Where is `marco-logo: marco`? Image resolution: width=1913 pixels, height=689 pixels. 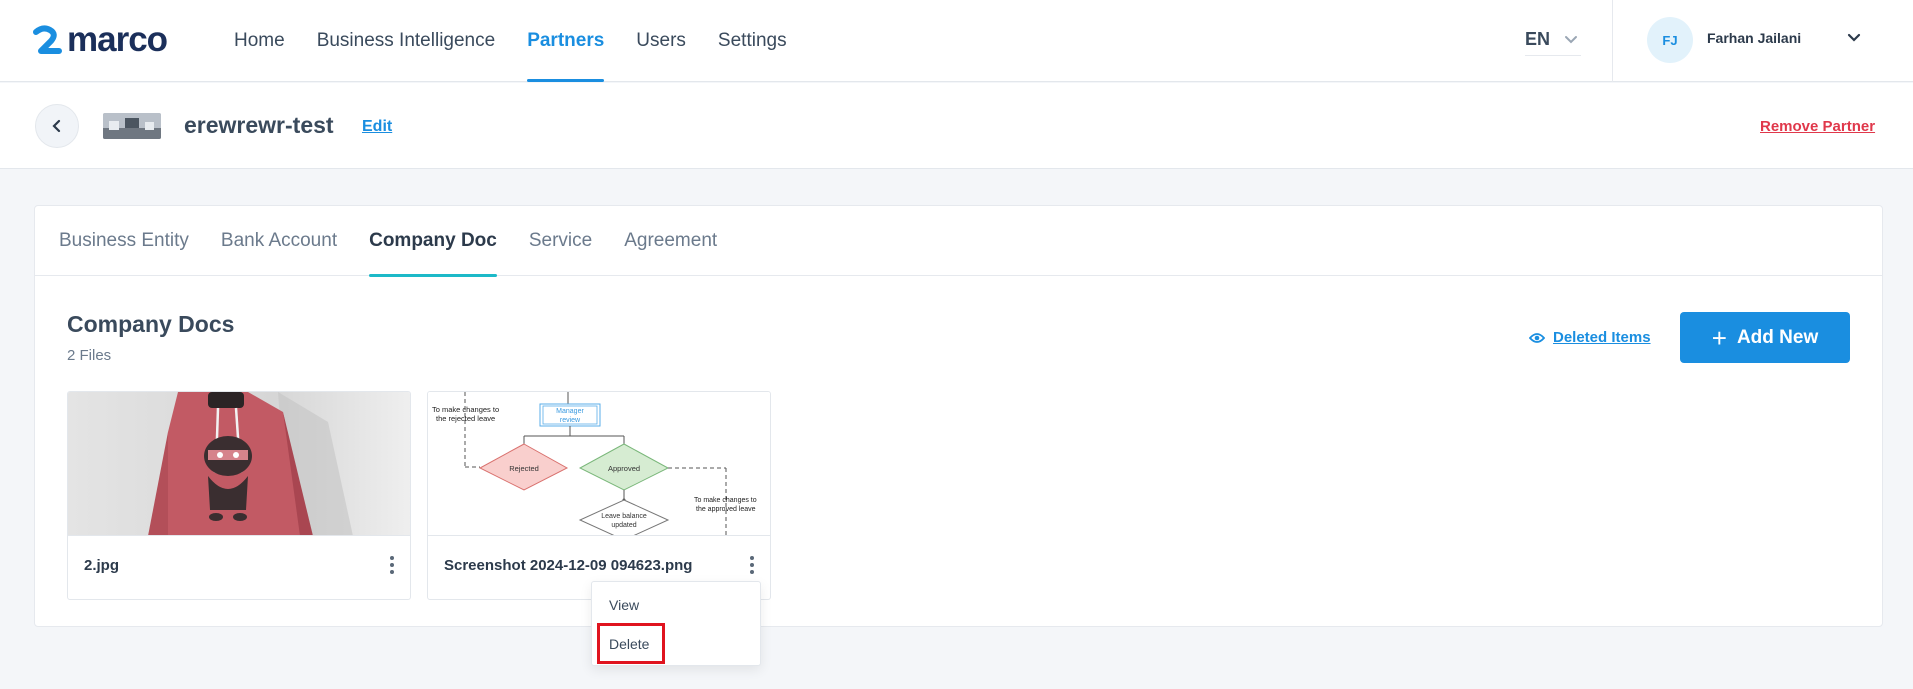 marco-logo: marco is located at coordinates (100, 39).